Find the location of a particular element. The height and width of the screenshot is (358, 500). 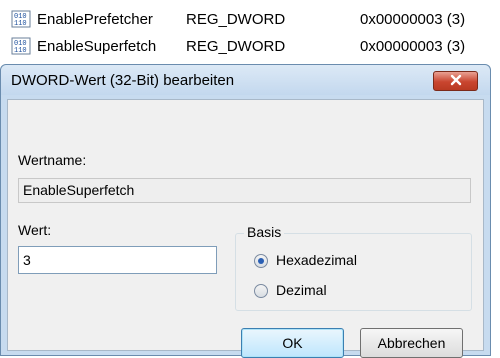

decimal-radio is located at coordinates (261, 291).